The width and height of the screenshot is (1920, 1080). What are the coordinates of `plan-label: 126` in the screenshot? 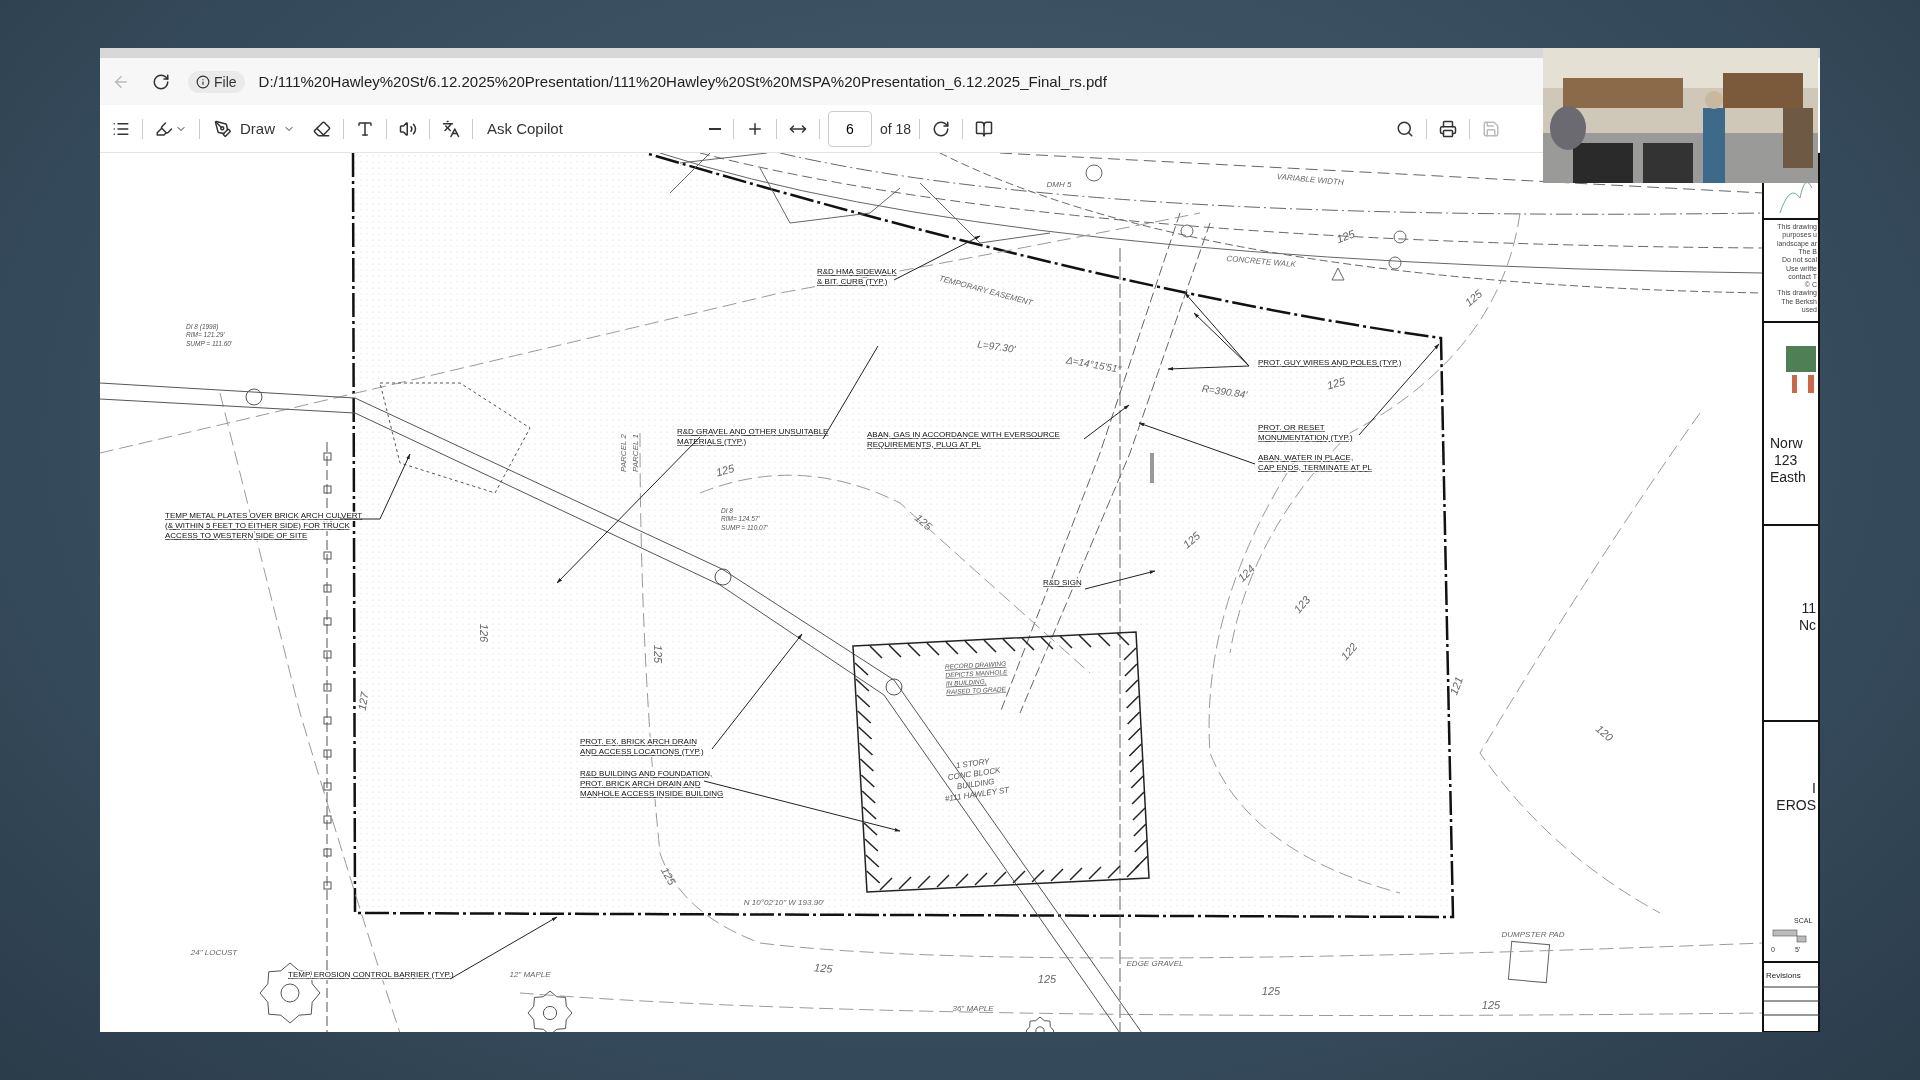 It's located at (484, 633).